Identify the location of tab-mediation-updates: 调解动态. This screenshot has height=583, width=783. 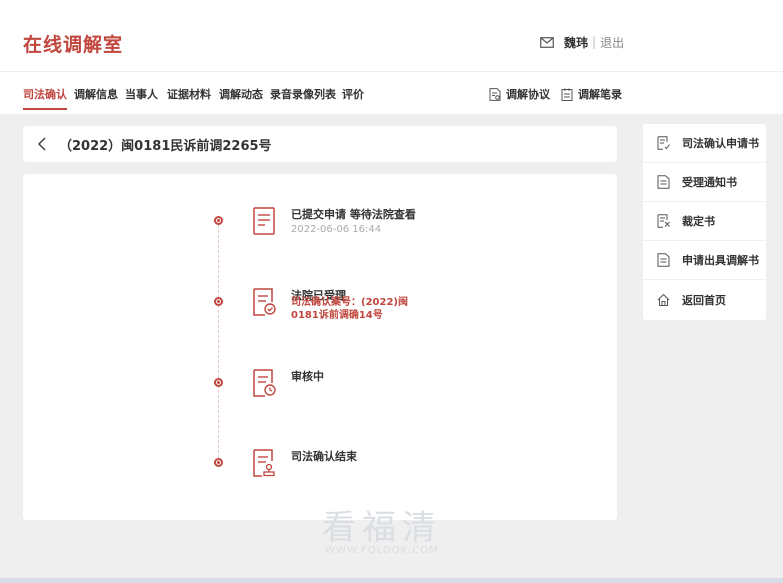
(241, 94).